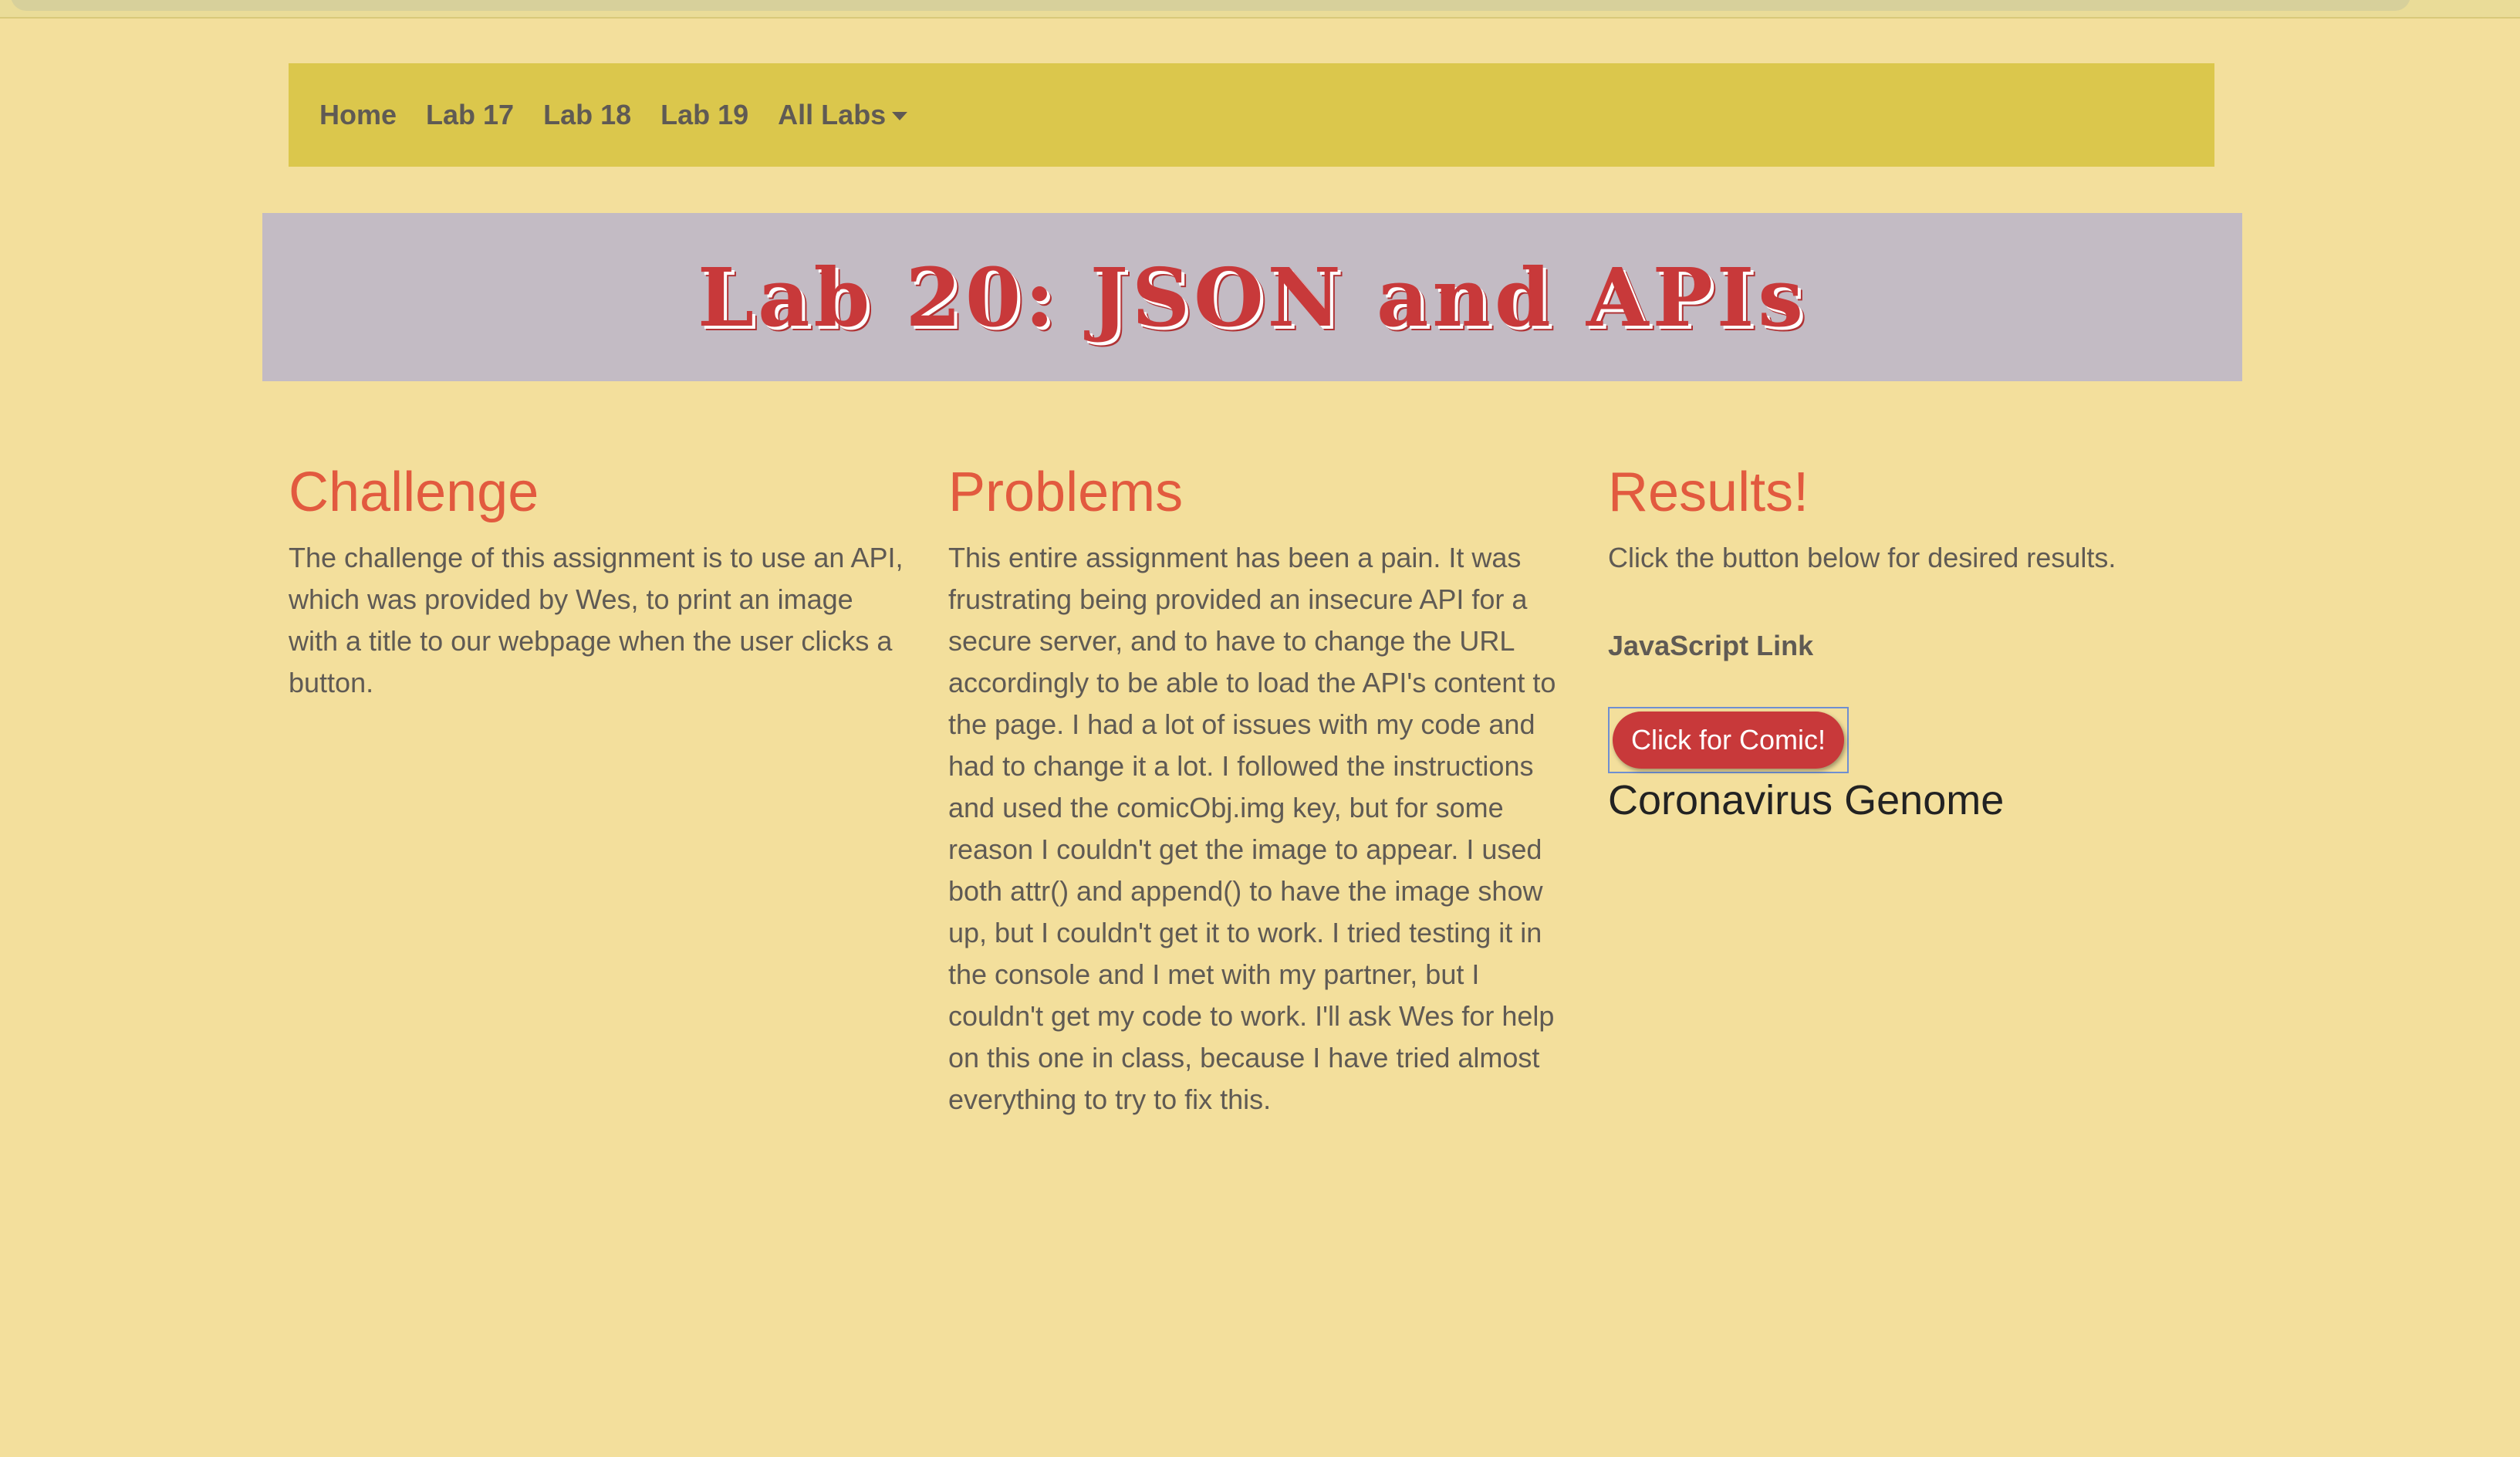 The image size is (2520, 1457). Describe the element at coordinates (1066, 492) in the screenshot. I see `problems-heading: Problems` at that location.